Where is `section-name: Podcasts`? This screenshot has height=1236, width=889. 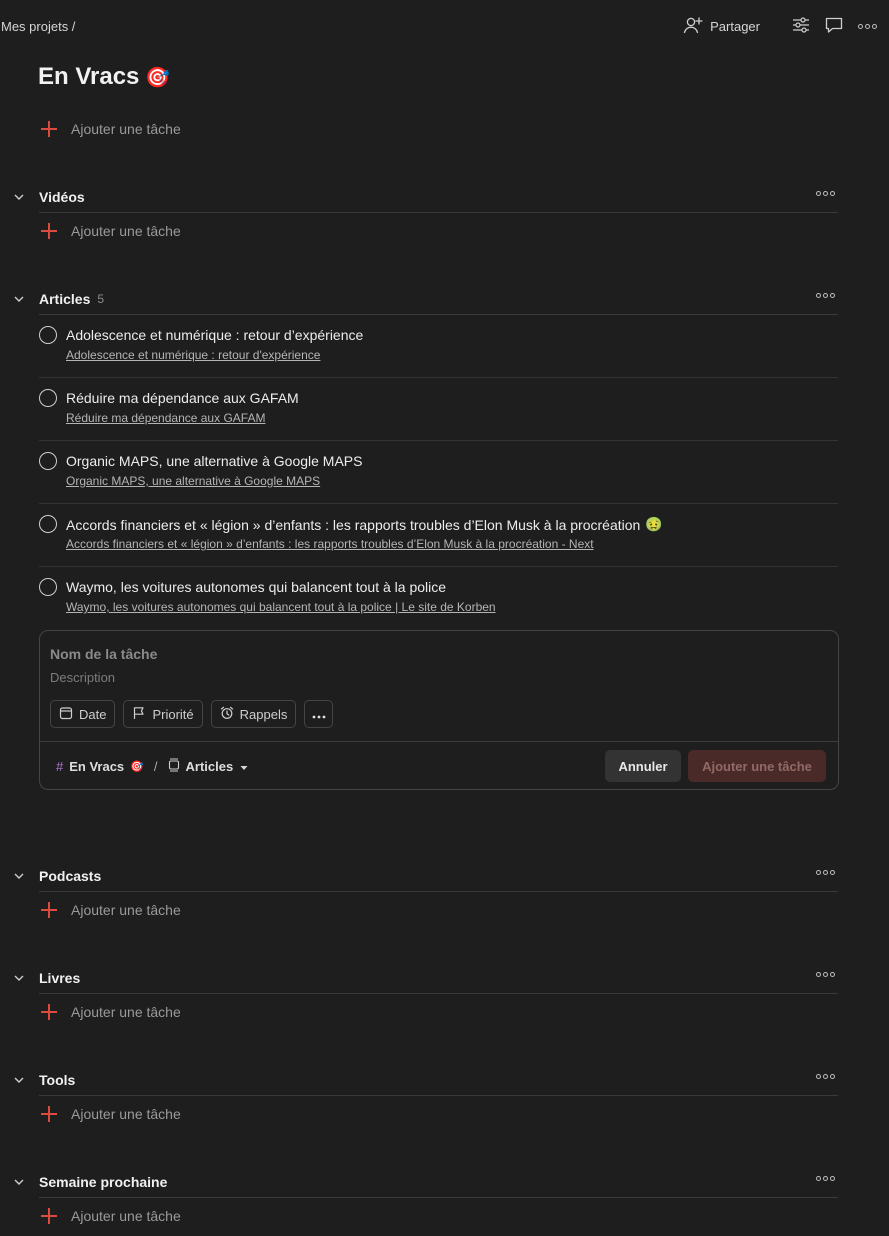 section-name: Podcasts is located at coordinates (70, 876).